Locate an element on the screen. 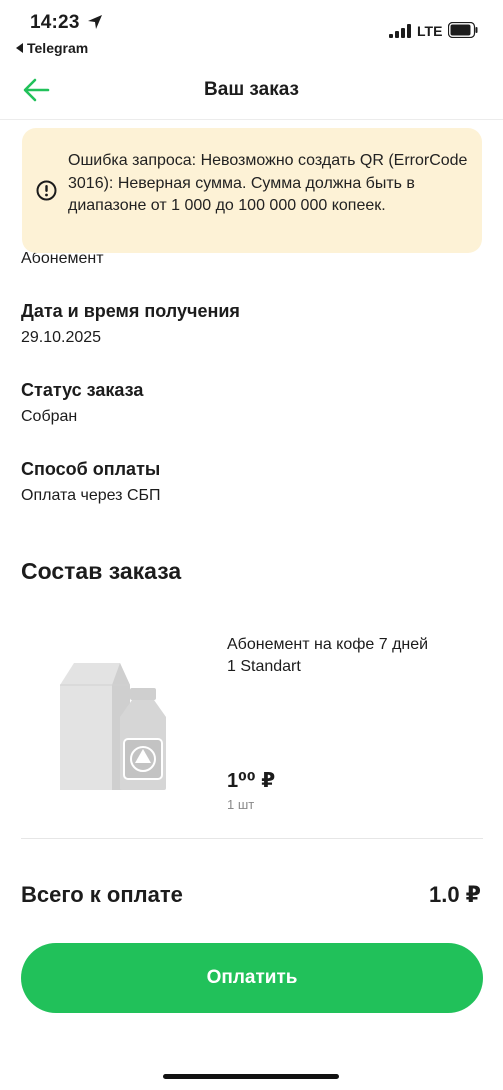  total-value: 1.0 ₽ is located at coordinates (454, 894).